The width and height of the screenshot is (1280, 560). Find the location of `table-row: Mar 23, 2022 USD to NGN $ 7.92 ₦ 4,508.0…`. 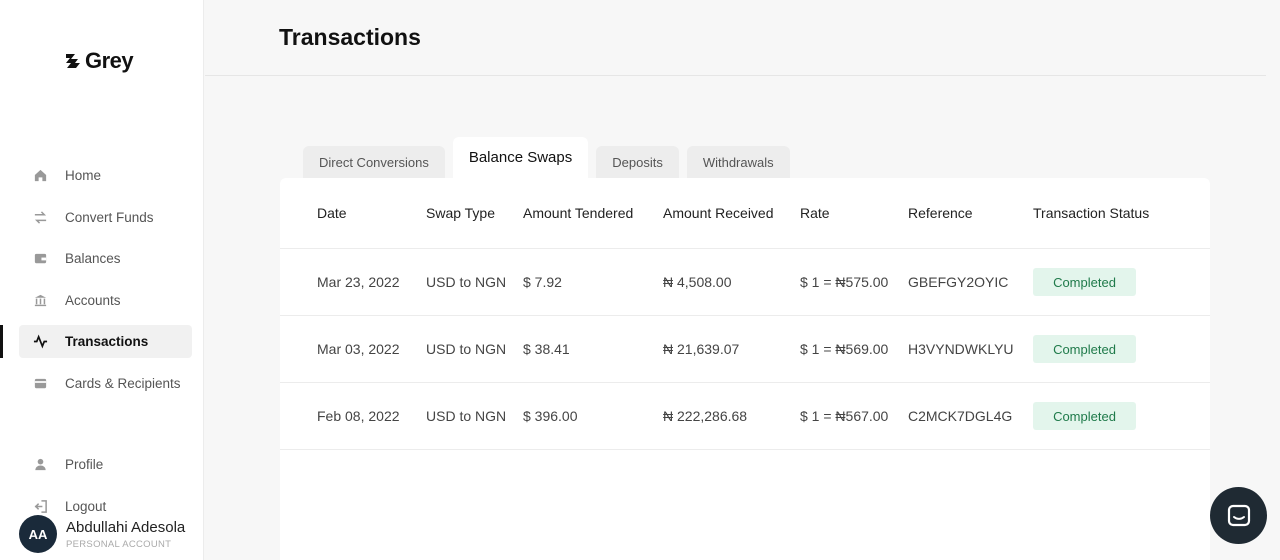

table-row: Mar 23, 2022 USD to NGN $ 7.92 ₦ 4,508.0… is located at coordinates (745, 282).